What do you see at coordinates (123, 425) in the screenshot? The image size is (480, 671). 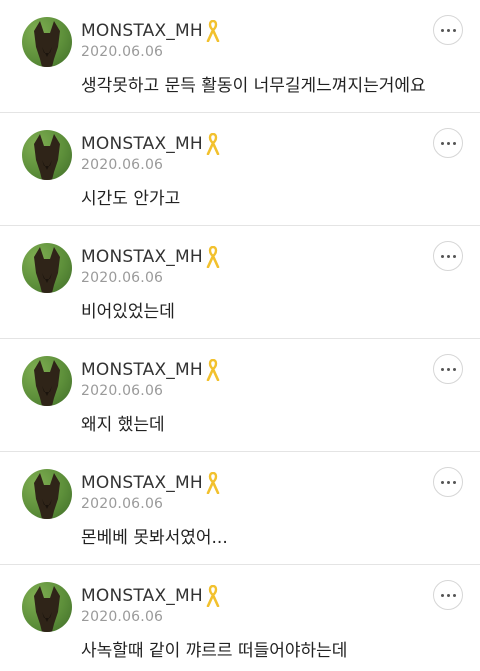 I see `post-text: 왜지 했는데` at bounding box center [123, 425].